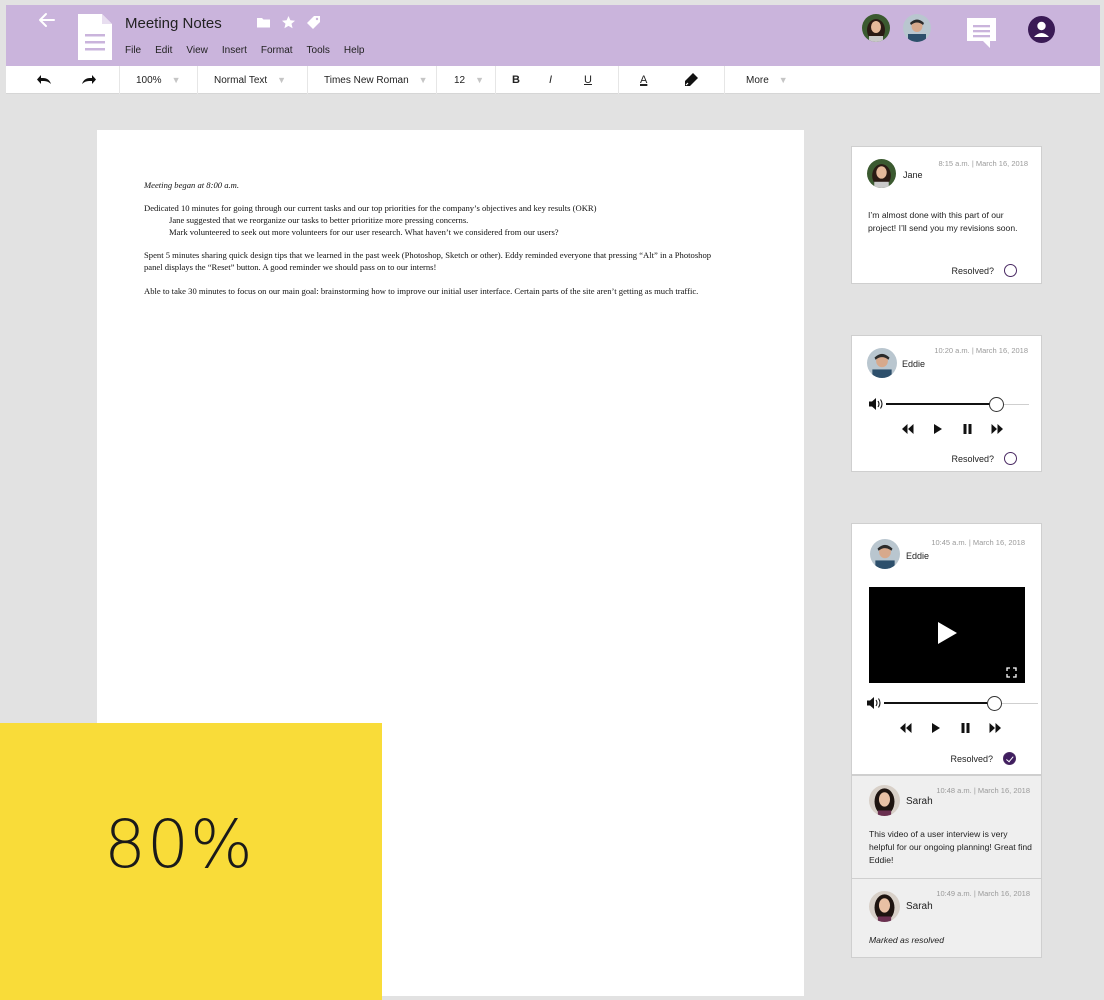 The image size is (1104, 1000). Describe the element at coordinates (282, 80) in the screenshot. I see `style-caret-icon: ▼` at that location.